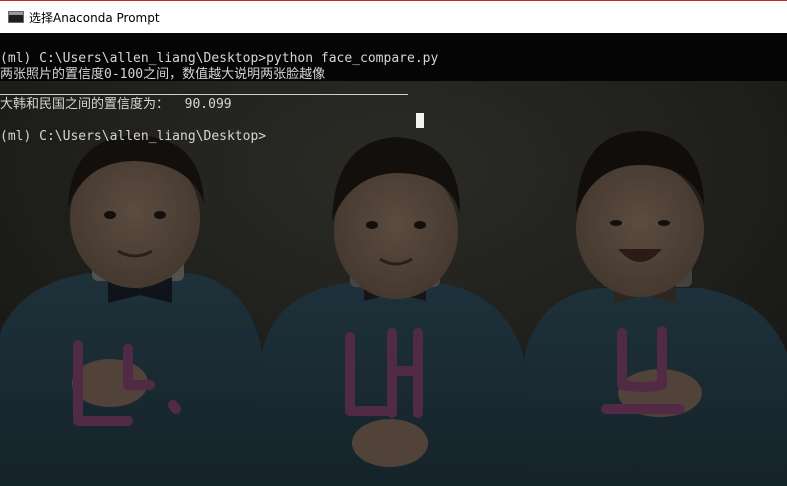 This screenshot has width=787, height=486. I want to click on terminal-icon, so click(16, 17).